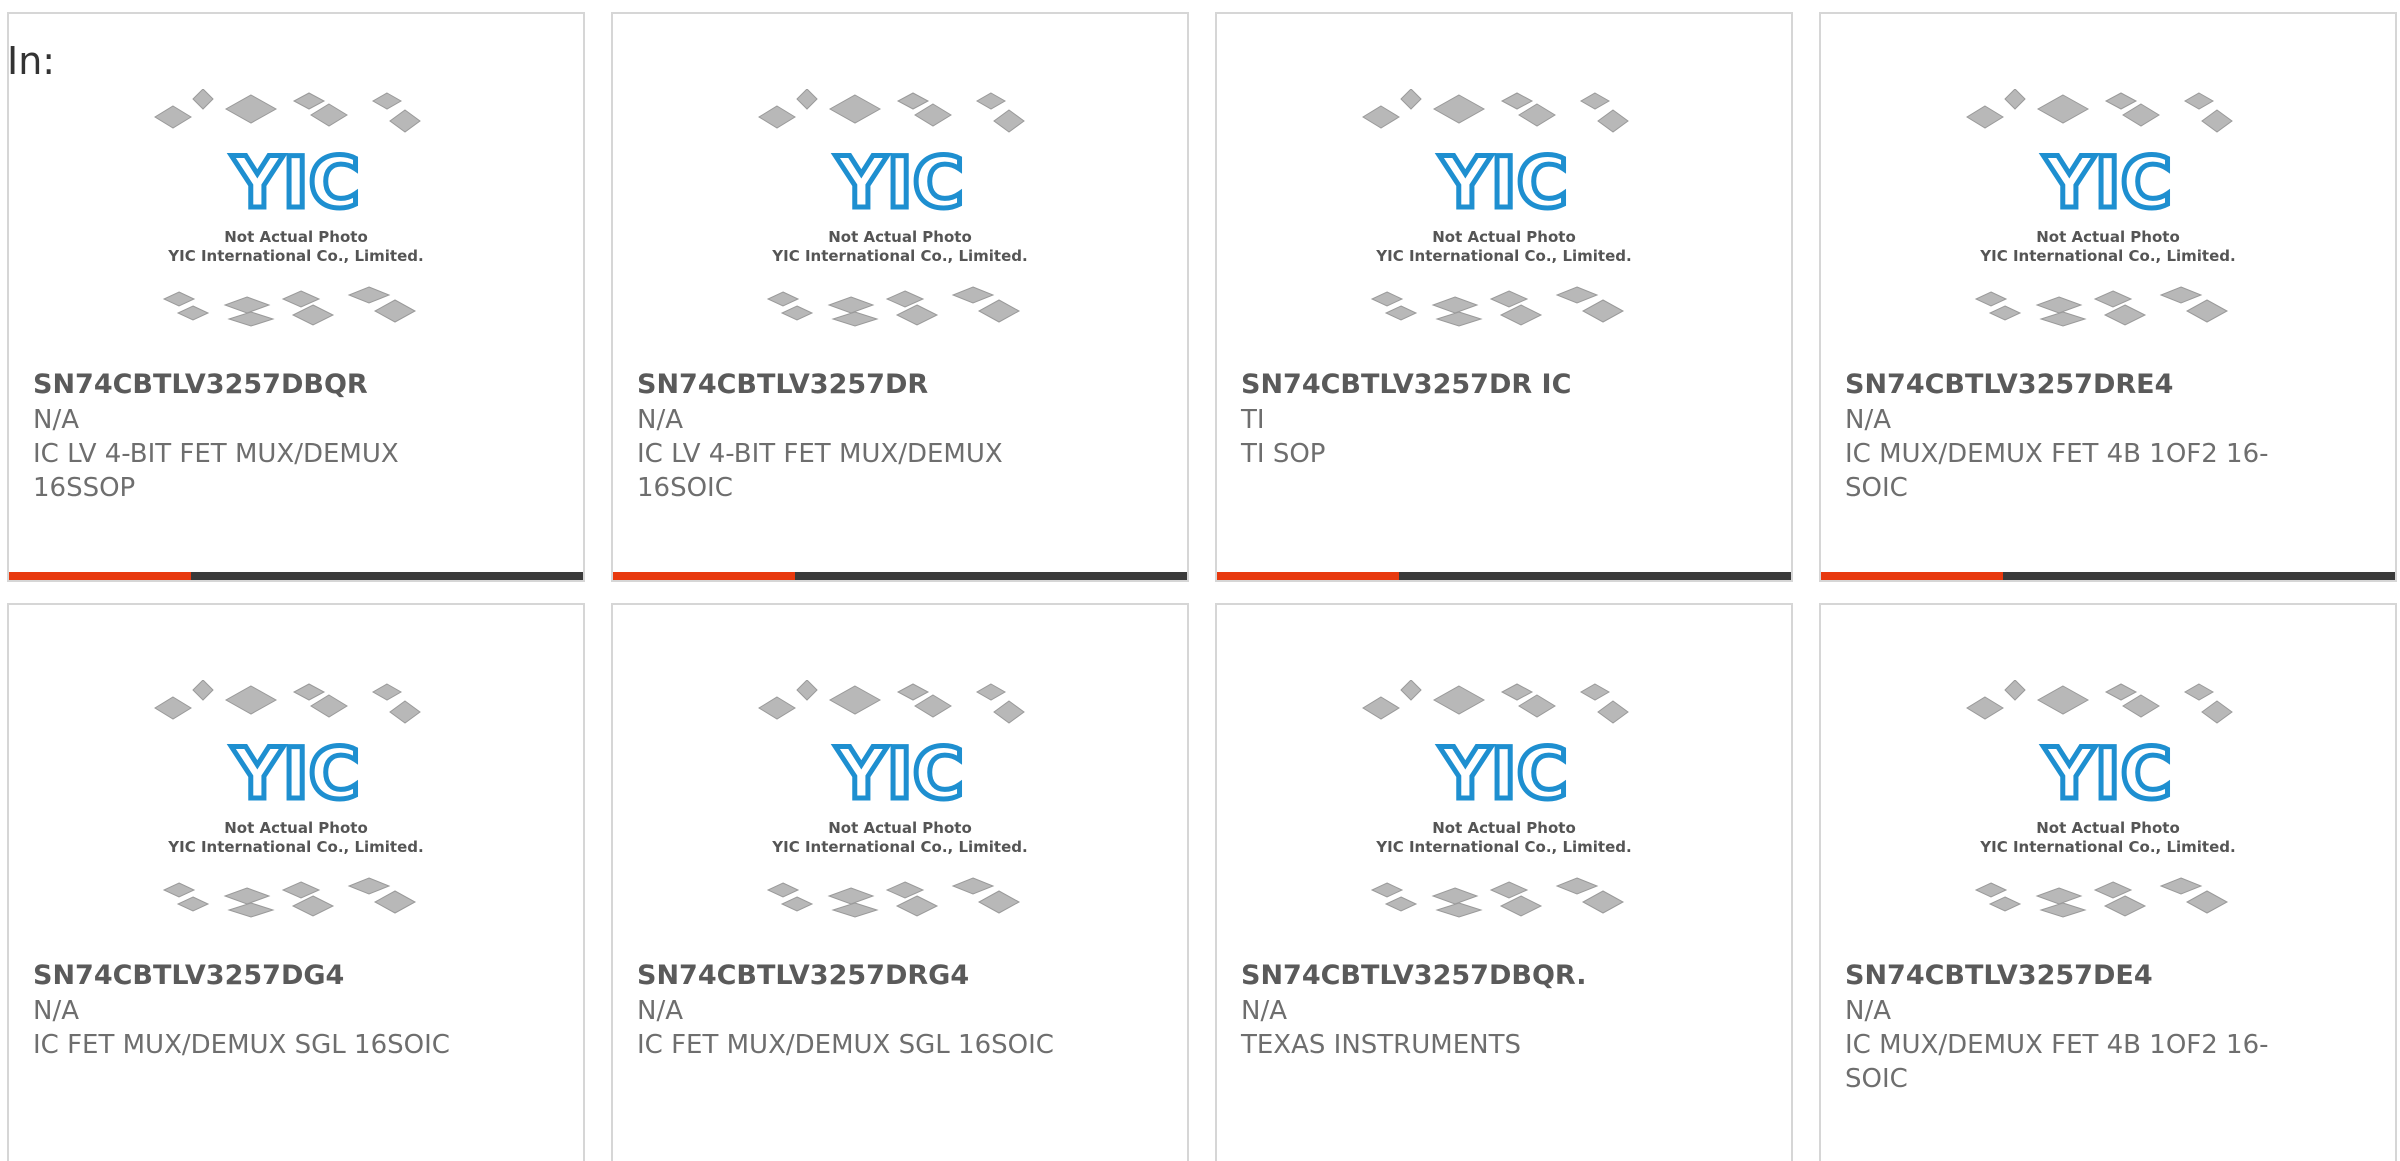 The height and width of the screenshot is (1161, 2400). What do you see at coordinates (200, 385) in the screenshot?
I see `part-number-link: SN74CBTLV3257DBQR` at bounding box center [200, 385].